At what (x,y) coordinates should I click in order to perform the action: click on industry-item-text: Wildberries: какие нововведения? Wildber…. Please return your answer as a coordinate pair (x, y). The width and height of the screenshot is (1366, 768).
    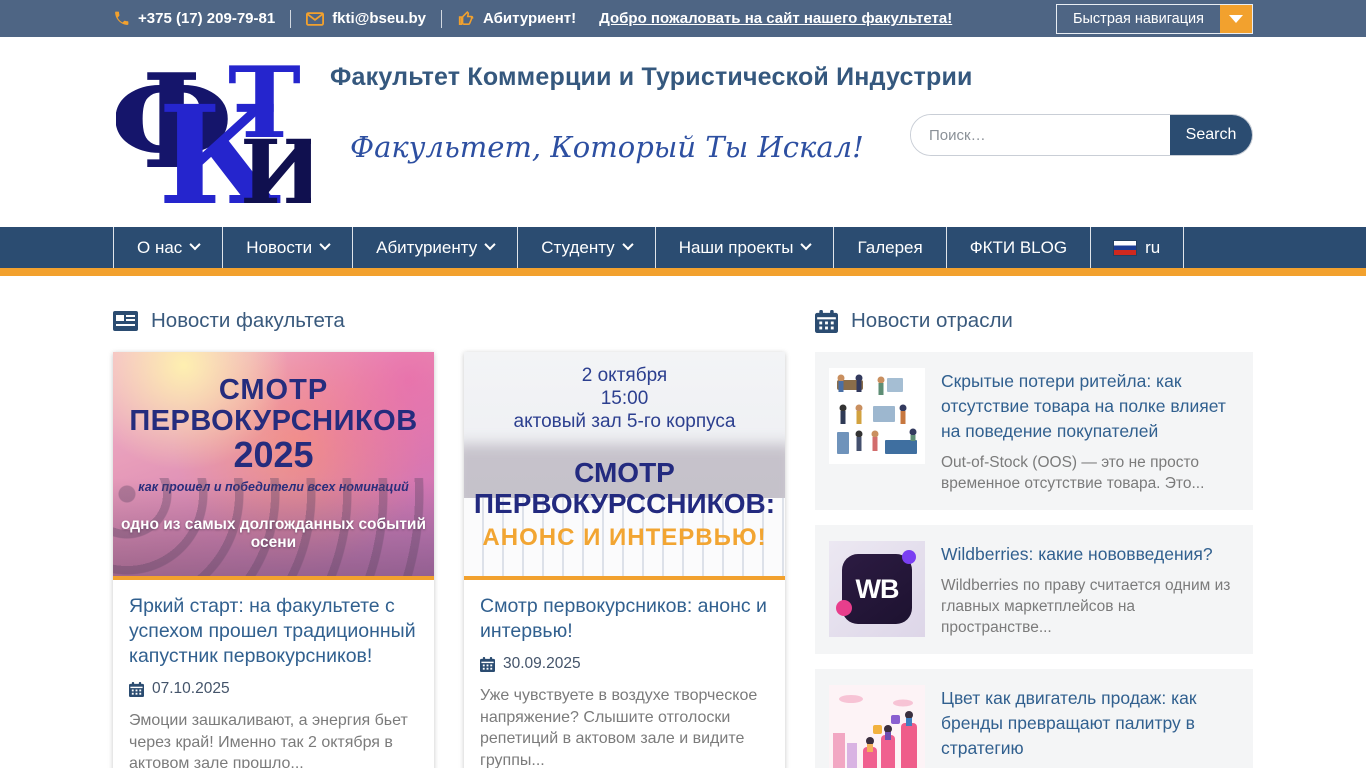
    Looking at the image, I should click on (1090, 589).